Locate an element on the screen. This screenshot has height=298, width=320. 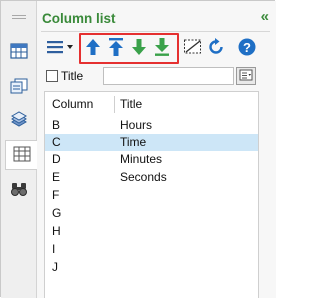
refresh-icon is located at coordinates (216, 48).